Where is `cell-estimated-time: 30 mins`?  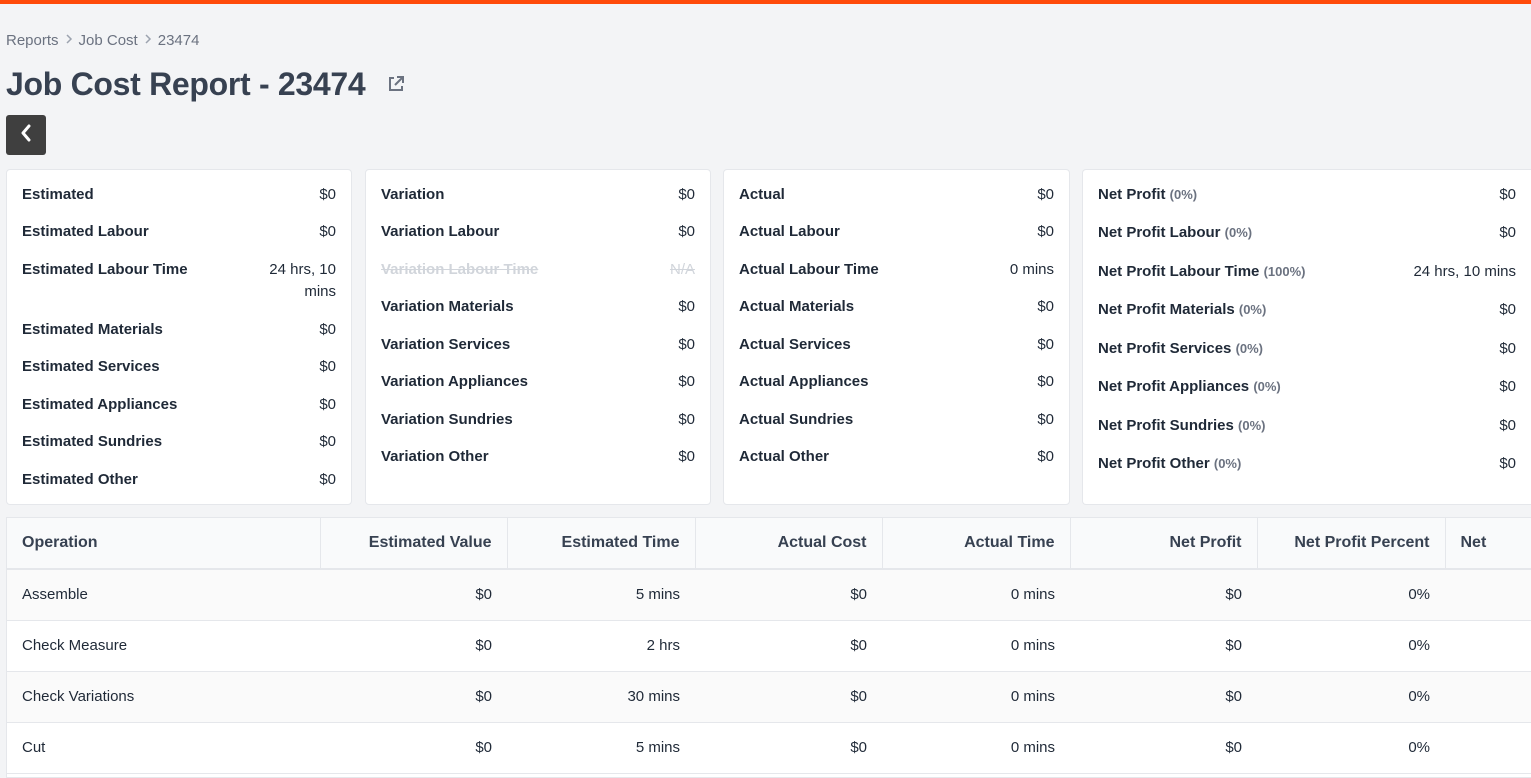 cell-estimated-time: 30 mins is located at coordinates (601, 697).